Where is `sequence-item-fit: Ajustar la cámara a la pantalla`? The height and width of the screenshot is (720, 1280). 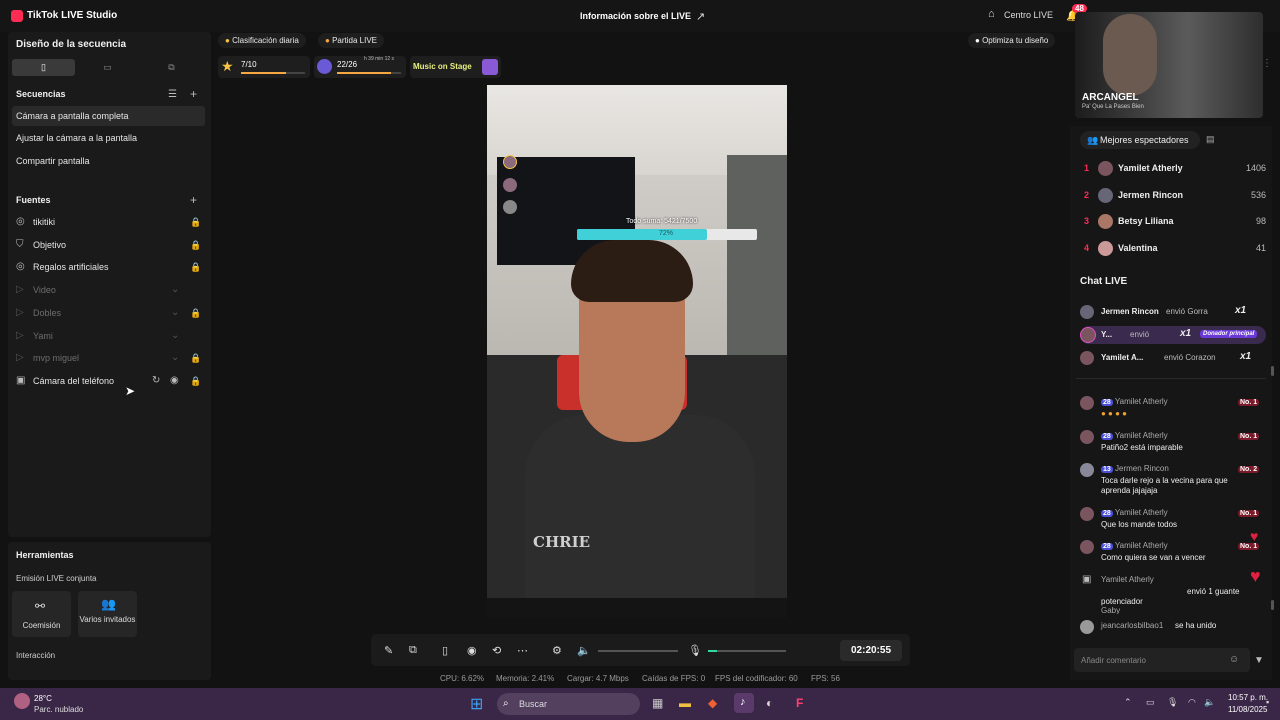 sequence-item-fit: Ajustar la cámara a la pantalla is located at coordinates (76, 138).